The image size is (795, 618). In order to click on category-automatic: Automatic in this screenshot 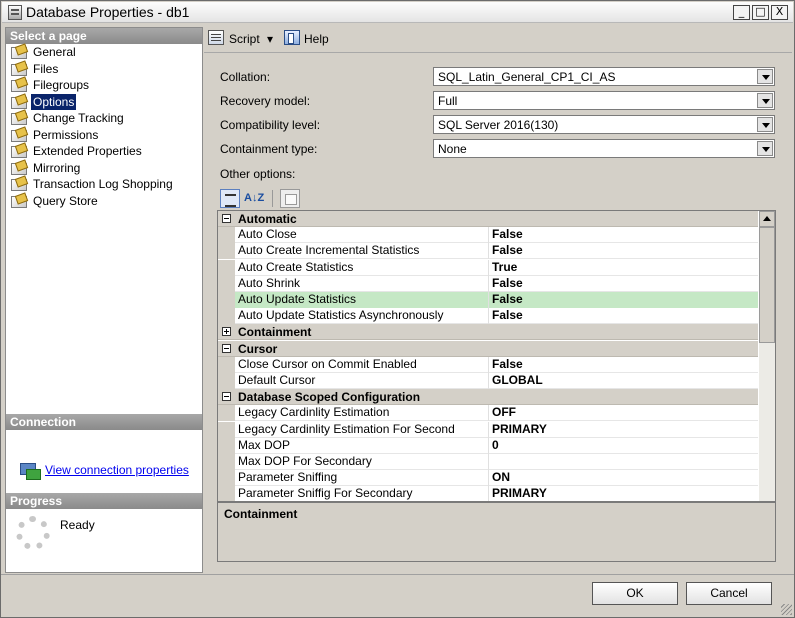, I will do `click(488, 219)`.